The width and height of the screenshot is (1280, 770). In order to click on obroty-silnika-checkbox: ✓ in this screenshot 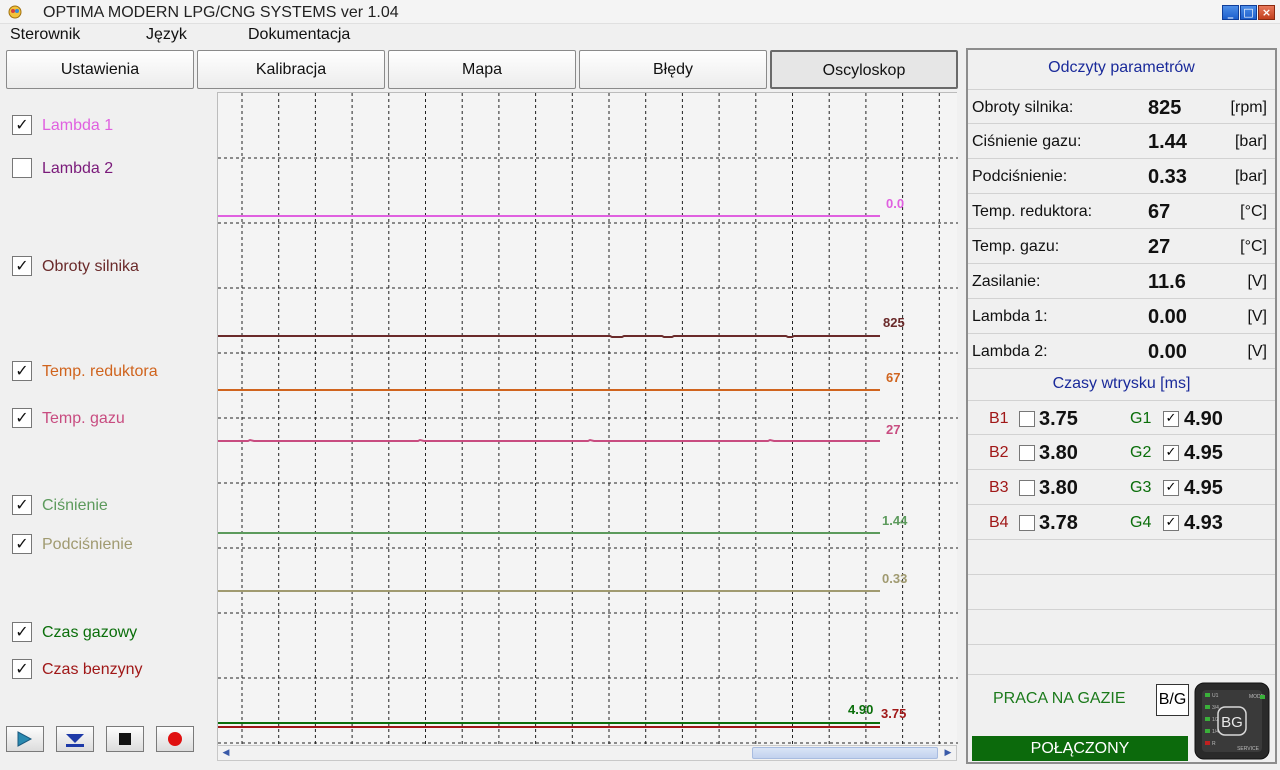, I will do `click(22, 266)`.